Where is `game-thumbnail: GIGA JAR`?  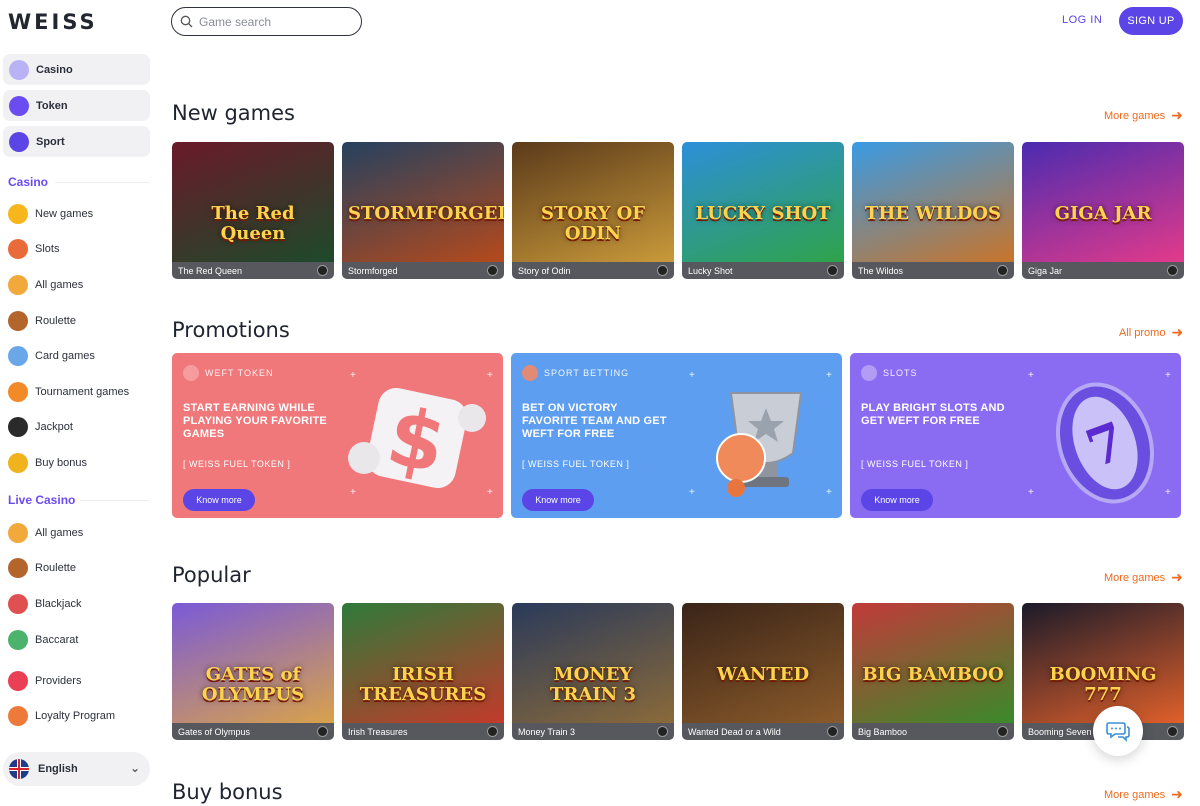
game-thumbnail: GIGA JAR is located at coordinates (1103, 202).